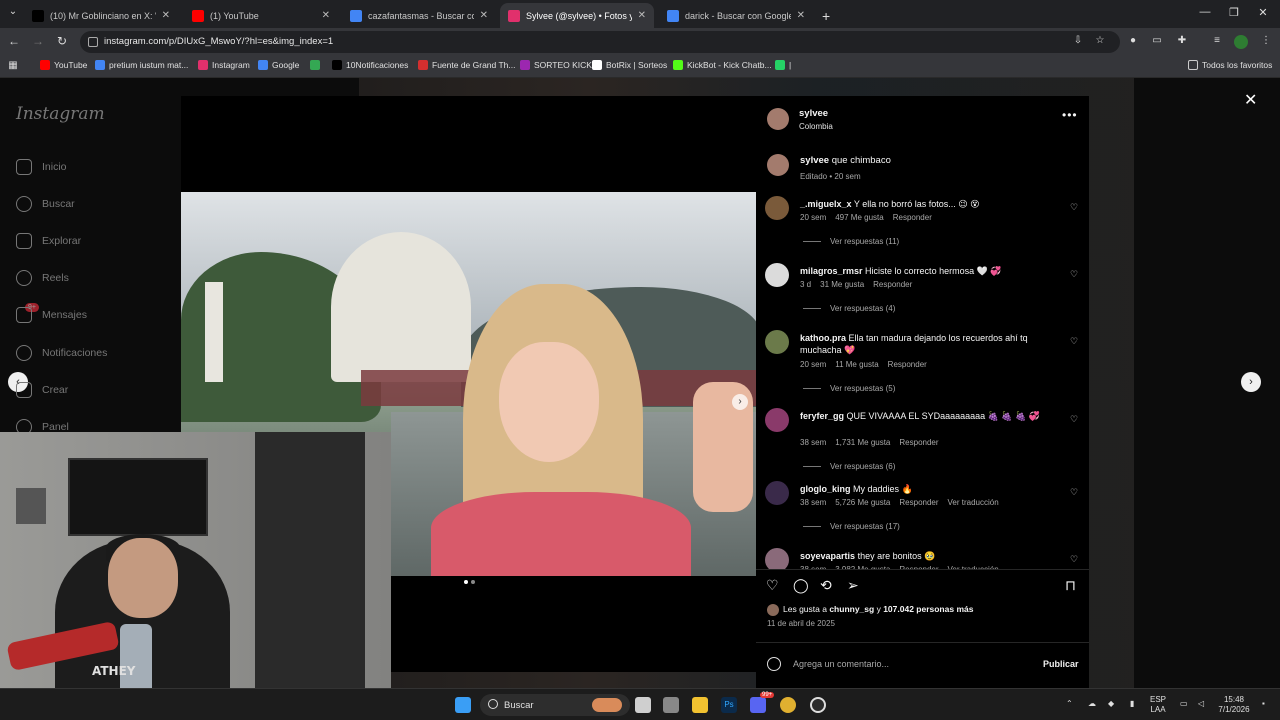 This screenshot has width=1280, height=720. What do you see at coordinates (278, 65) in the screenshot?
I see `bookmark-3: Google` at bounding box center [278, 65].